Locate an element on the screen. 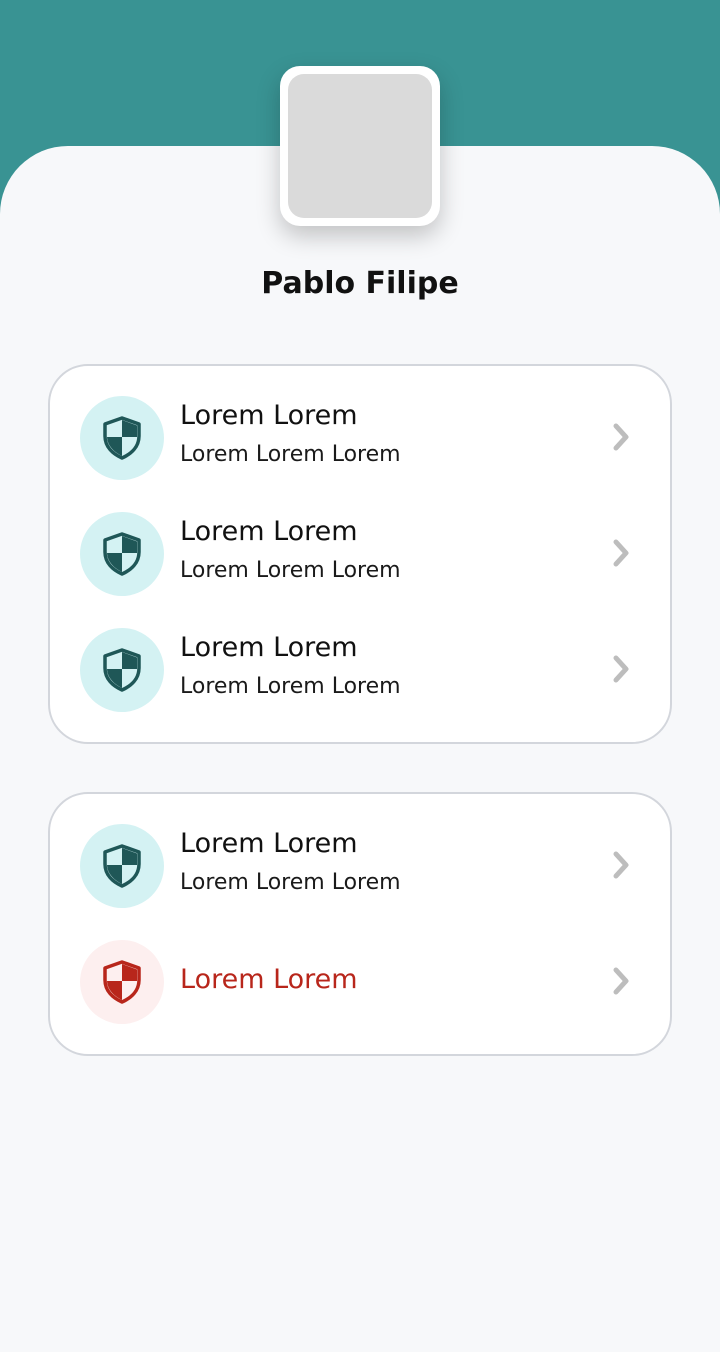 This screenshot has height=1352, width=720. danger-list-item: Lorem Lorem is located at coordinates (362, 983).